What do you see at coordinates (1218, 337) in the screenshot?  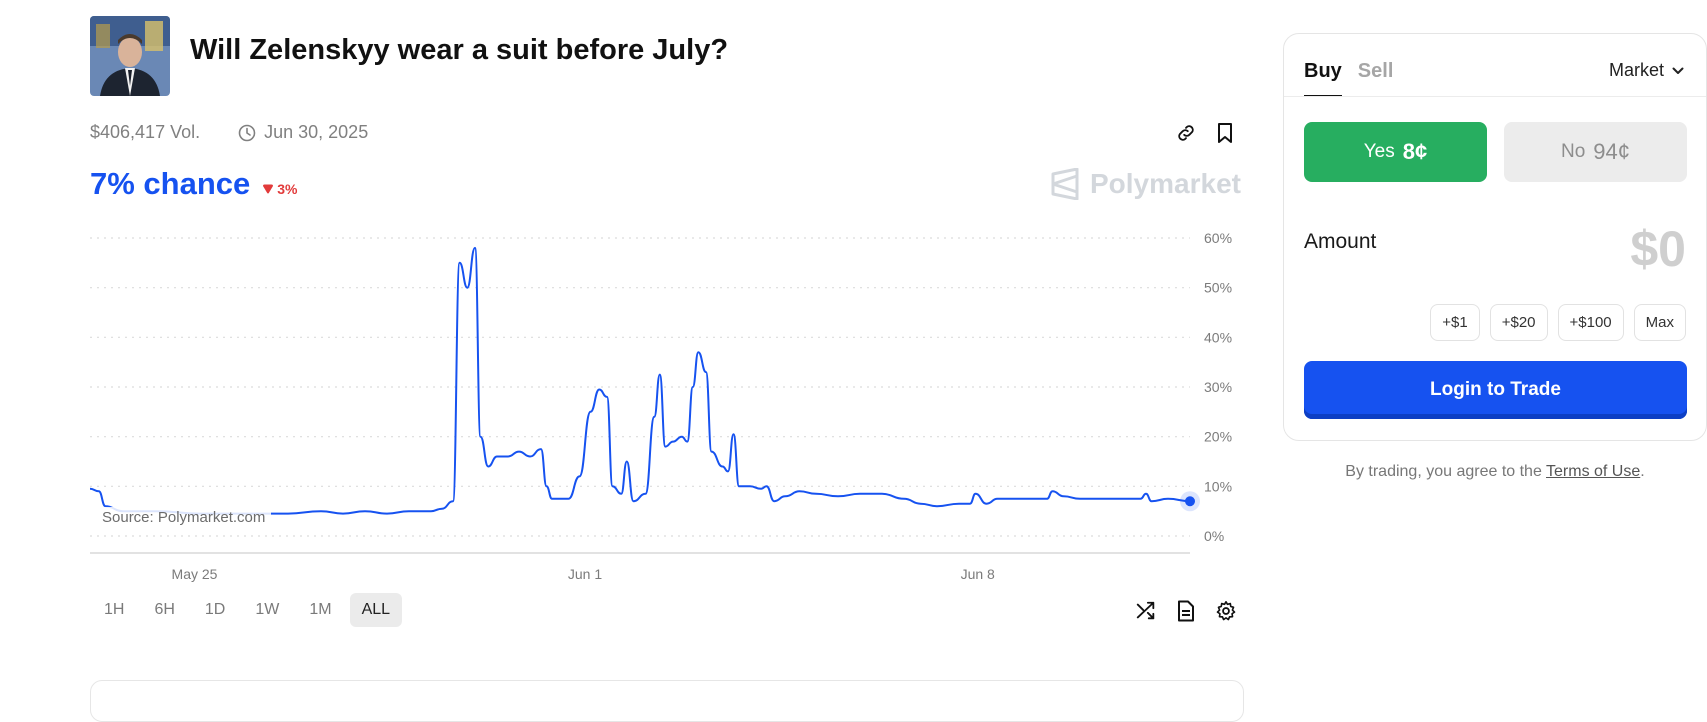 I see `y-tick-label: 40%` at bounding box center [1218, 337].